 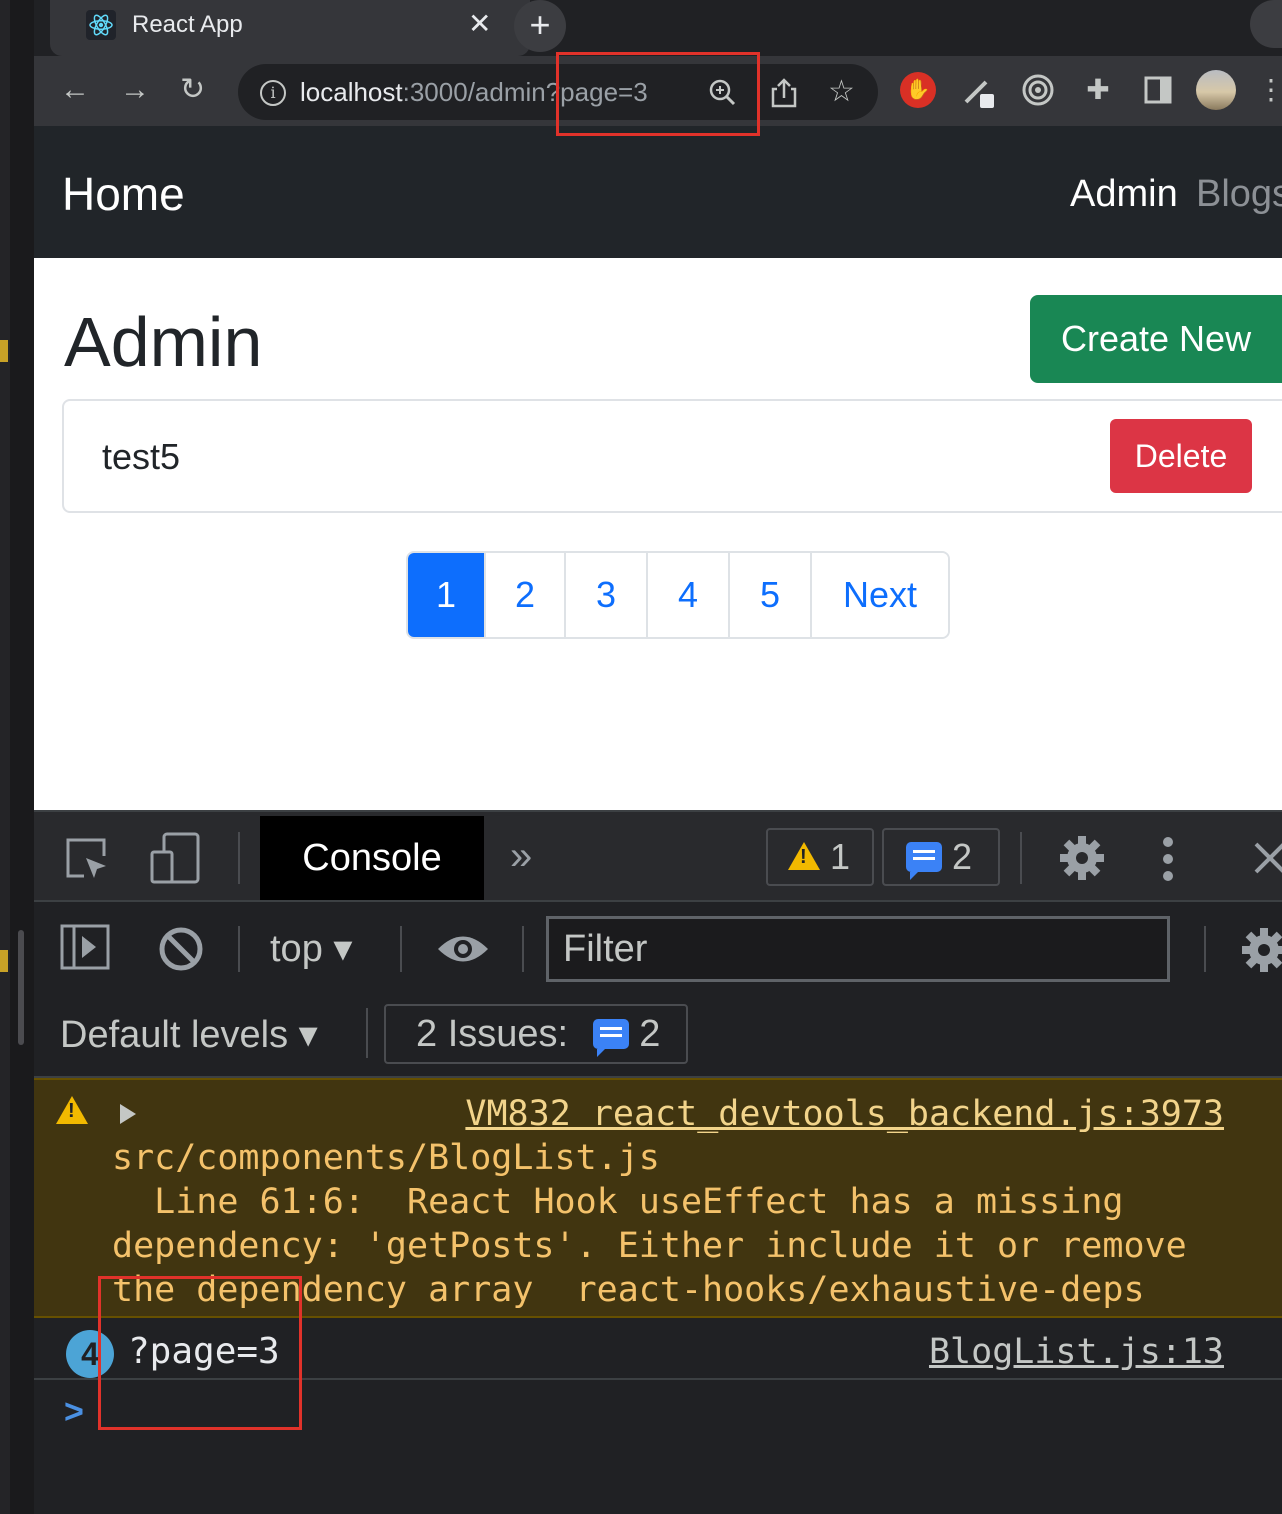 What do you see at coordinates (918, 90) in the screenshot?
I see `adblock-extension-icon: ✋` at bounding box center [918, 90].